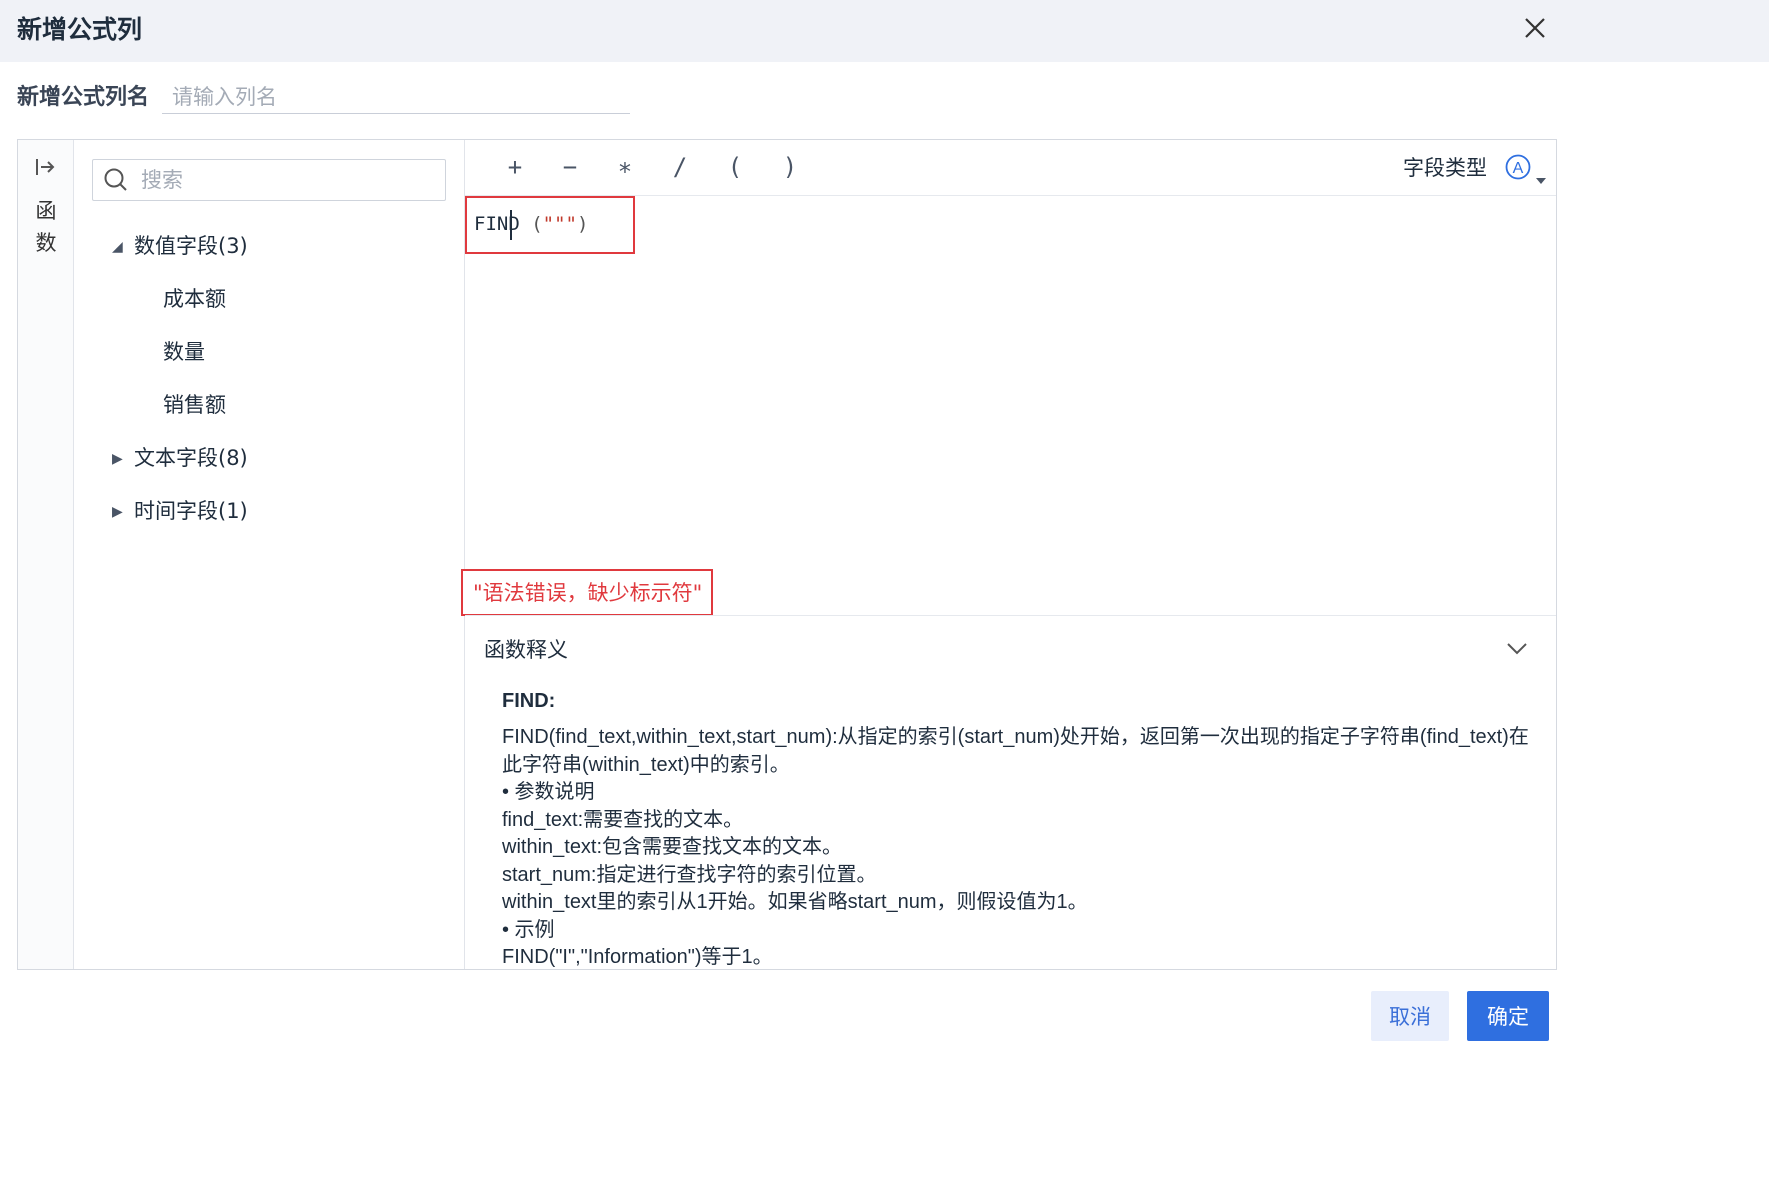 The height and width of the screenshot is (1179, 1769). I want to click on doc-line-example: FIND("I","Information")等于1。, so click(637, 957).